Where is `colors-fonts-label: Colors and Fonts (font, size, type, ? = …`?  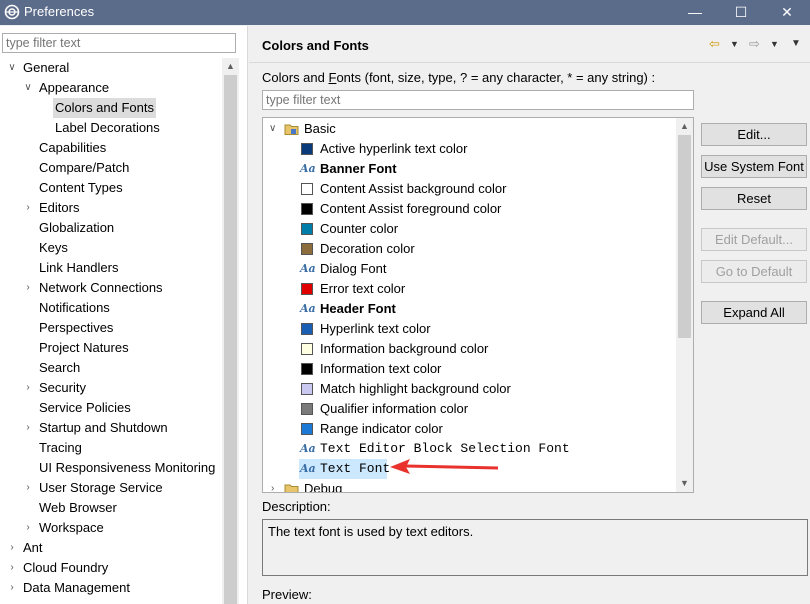
colors-fonts-label: Colors and Fonts (font, size, type, ? = … is located at coordinates (459, 77).